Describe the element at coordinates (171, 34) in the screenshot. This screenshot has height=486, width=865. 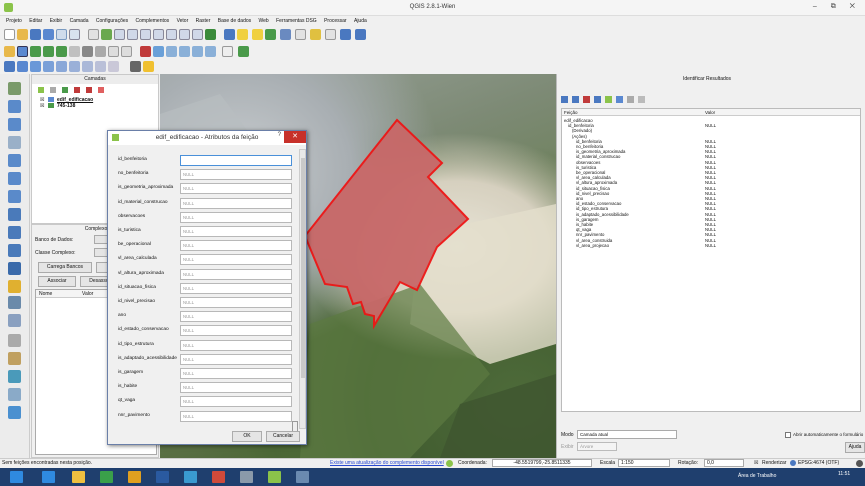
I see `zoom-selection-icon` at that location.